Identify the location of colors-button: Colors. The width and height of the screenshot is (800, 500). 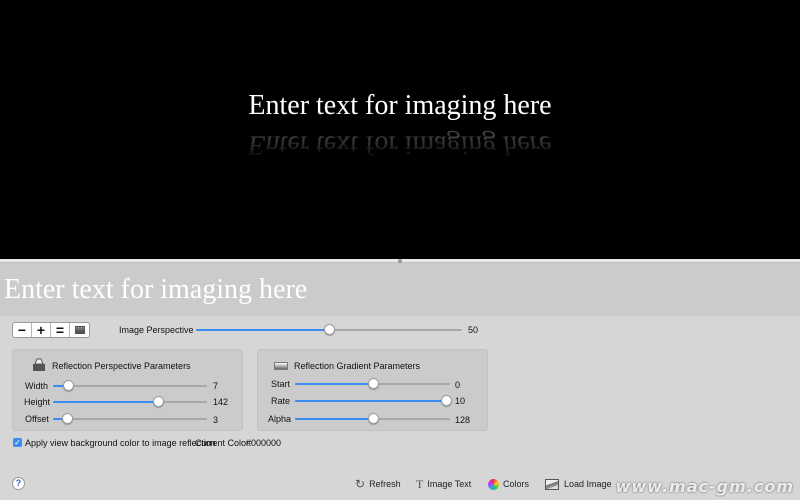
(508, 484).